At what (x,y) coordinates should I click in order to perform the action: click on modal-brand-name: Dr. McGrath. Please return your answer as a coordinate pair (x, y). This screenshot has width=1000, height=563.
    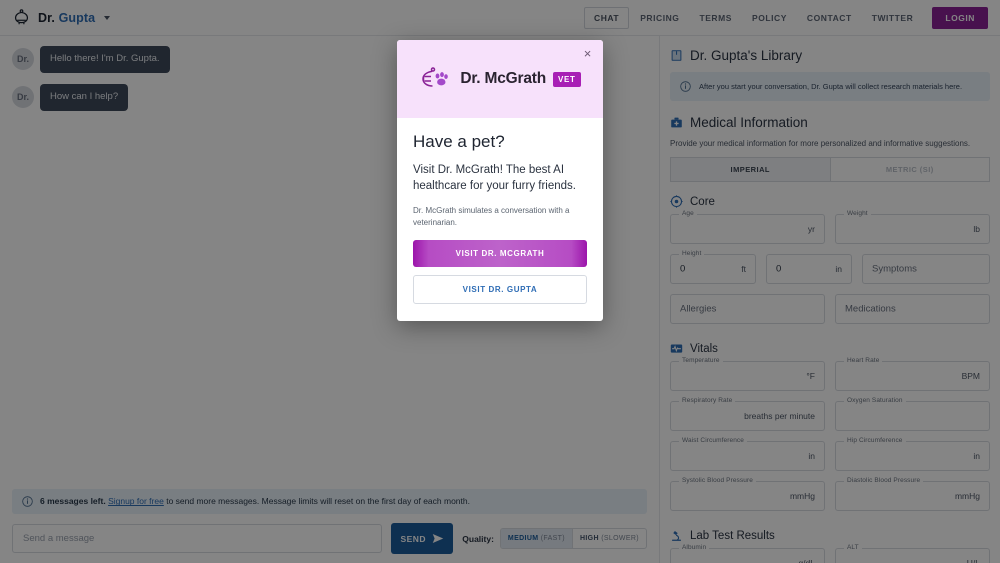
    Looking at the image, I should click on (503, 78).